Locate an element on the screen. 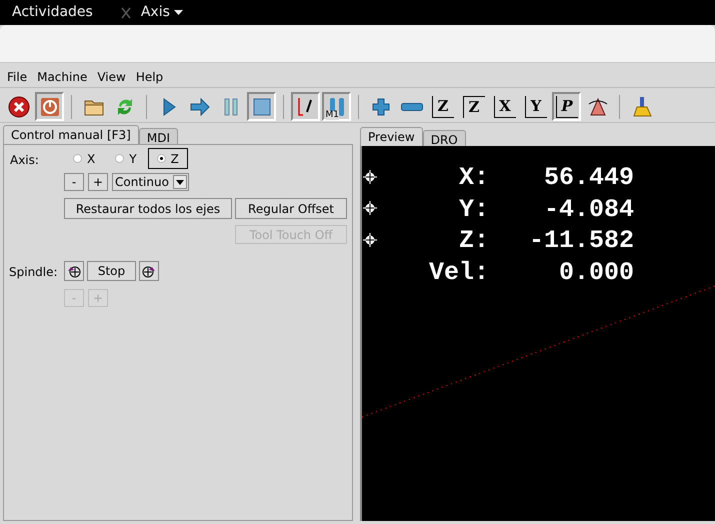 This screenshot has width=715, height=524. brush-icon is located at coordinates (641, 107).